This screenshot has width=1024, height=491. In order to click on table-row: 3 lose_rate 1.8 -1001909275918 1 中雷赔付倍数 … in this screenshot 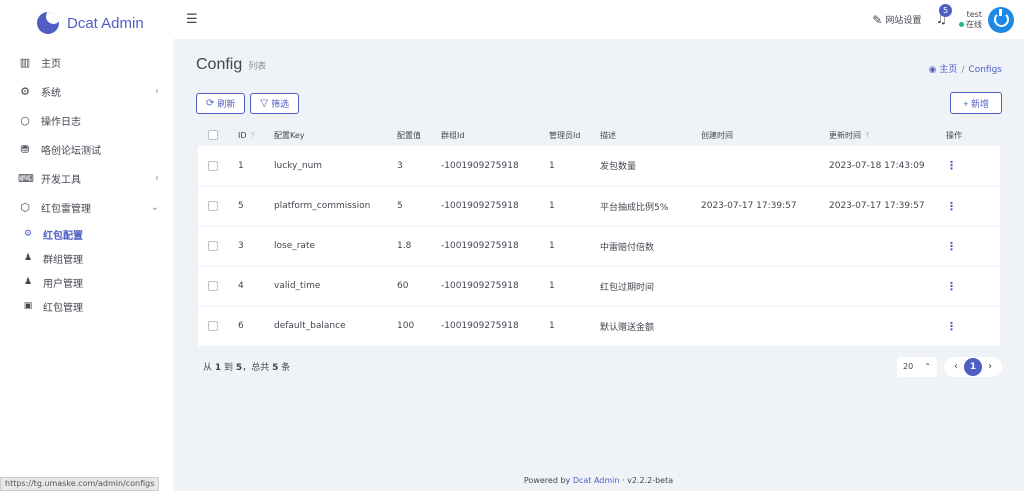, I will do `click(599, 246)`.